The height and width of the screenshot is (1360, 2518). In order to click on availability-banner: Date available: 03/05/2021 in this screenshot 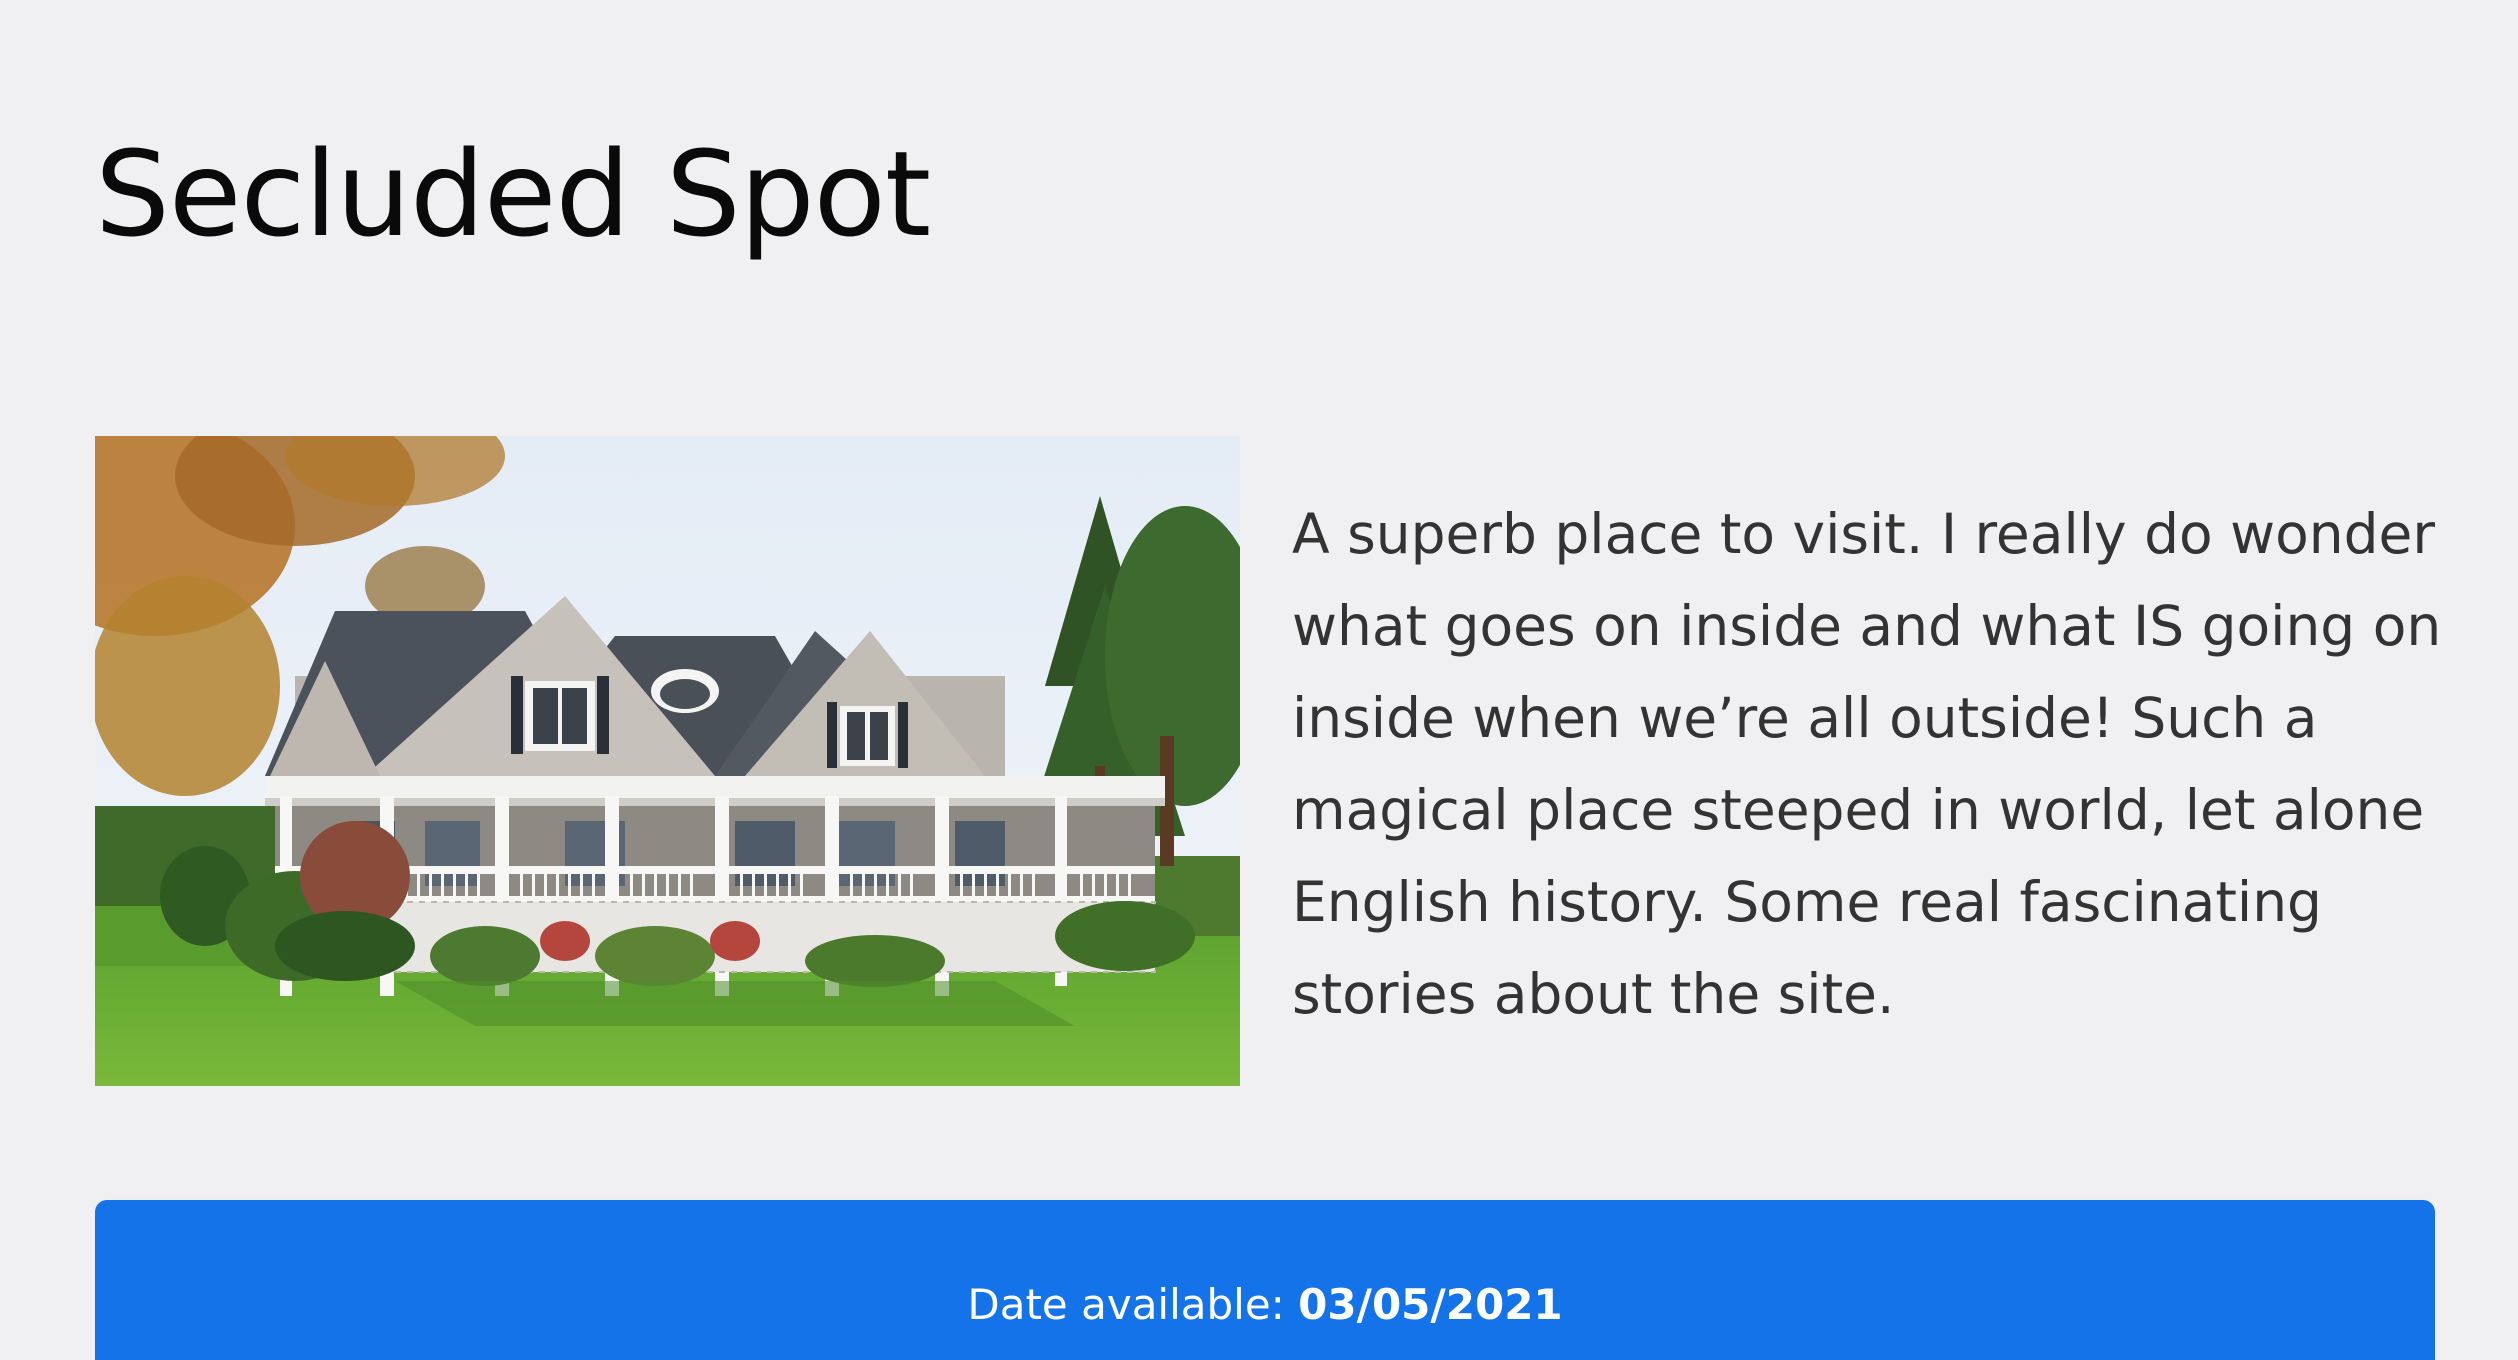, I will do `click(1265, 1280)`.